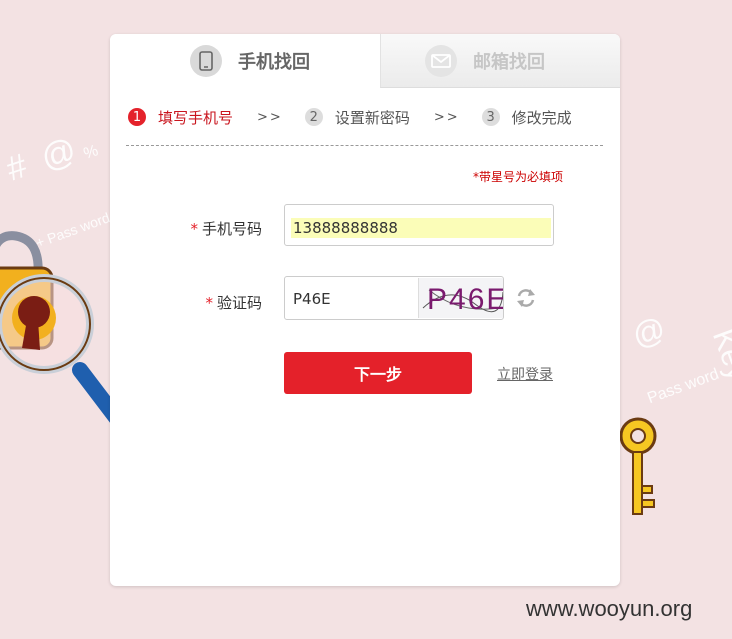  Describe the element at coordinates (518, 177) in the screenshot. I see `required-fields-note: *带星号为必填项` at that location.